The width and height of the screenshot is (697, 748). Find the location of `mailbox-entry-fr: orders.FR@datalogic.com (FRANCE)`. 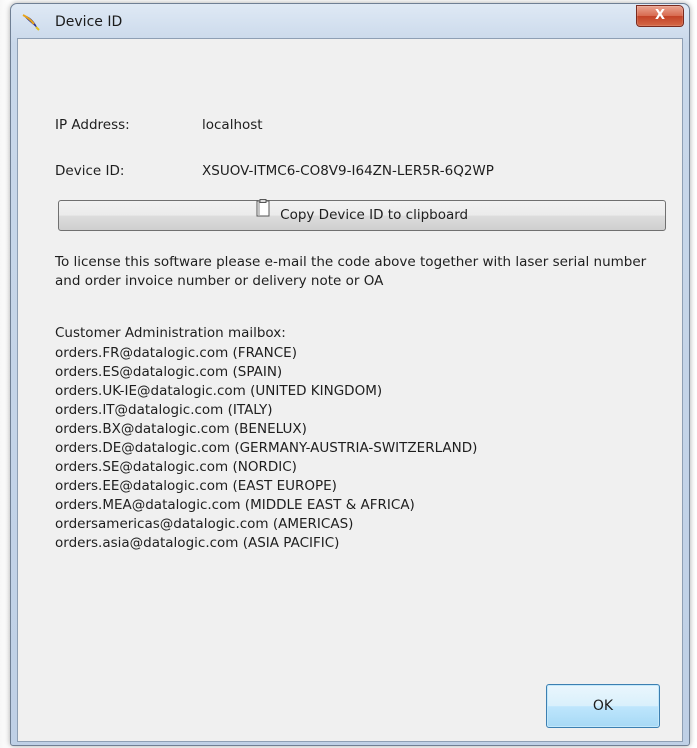

mailbox-entry-fr: orders.FR@datalogic.com (FRANCE) is located at coordinates (176, 353).